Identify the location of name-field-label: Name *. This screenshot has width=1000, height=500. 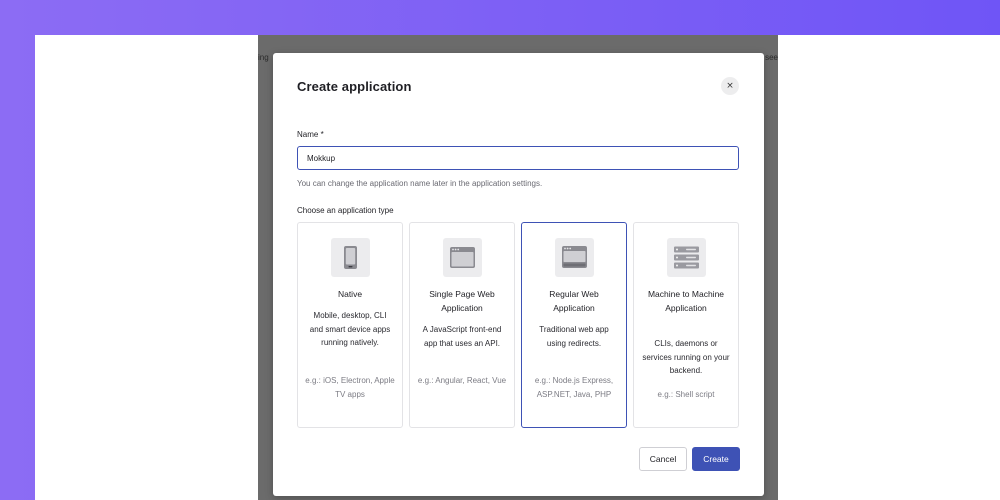
(310, 134).